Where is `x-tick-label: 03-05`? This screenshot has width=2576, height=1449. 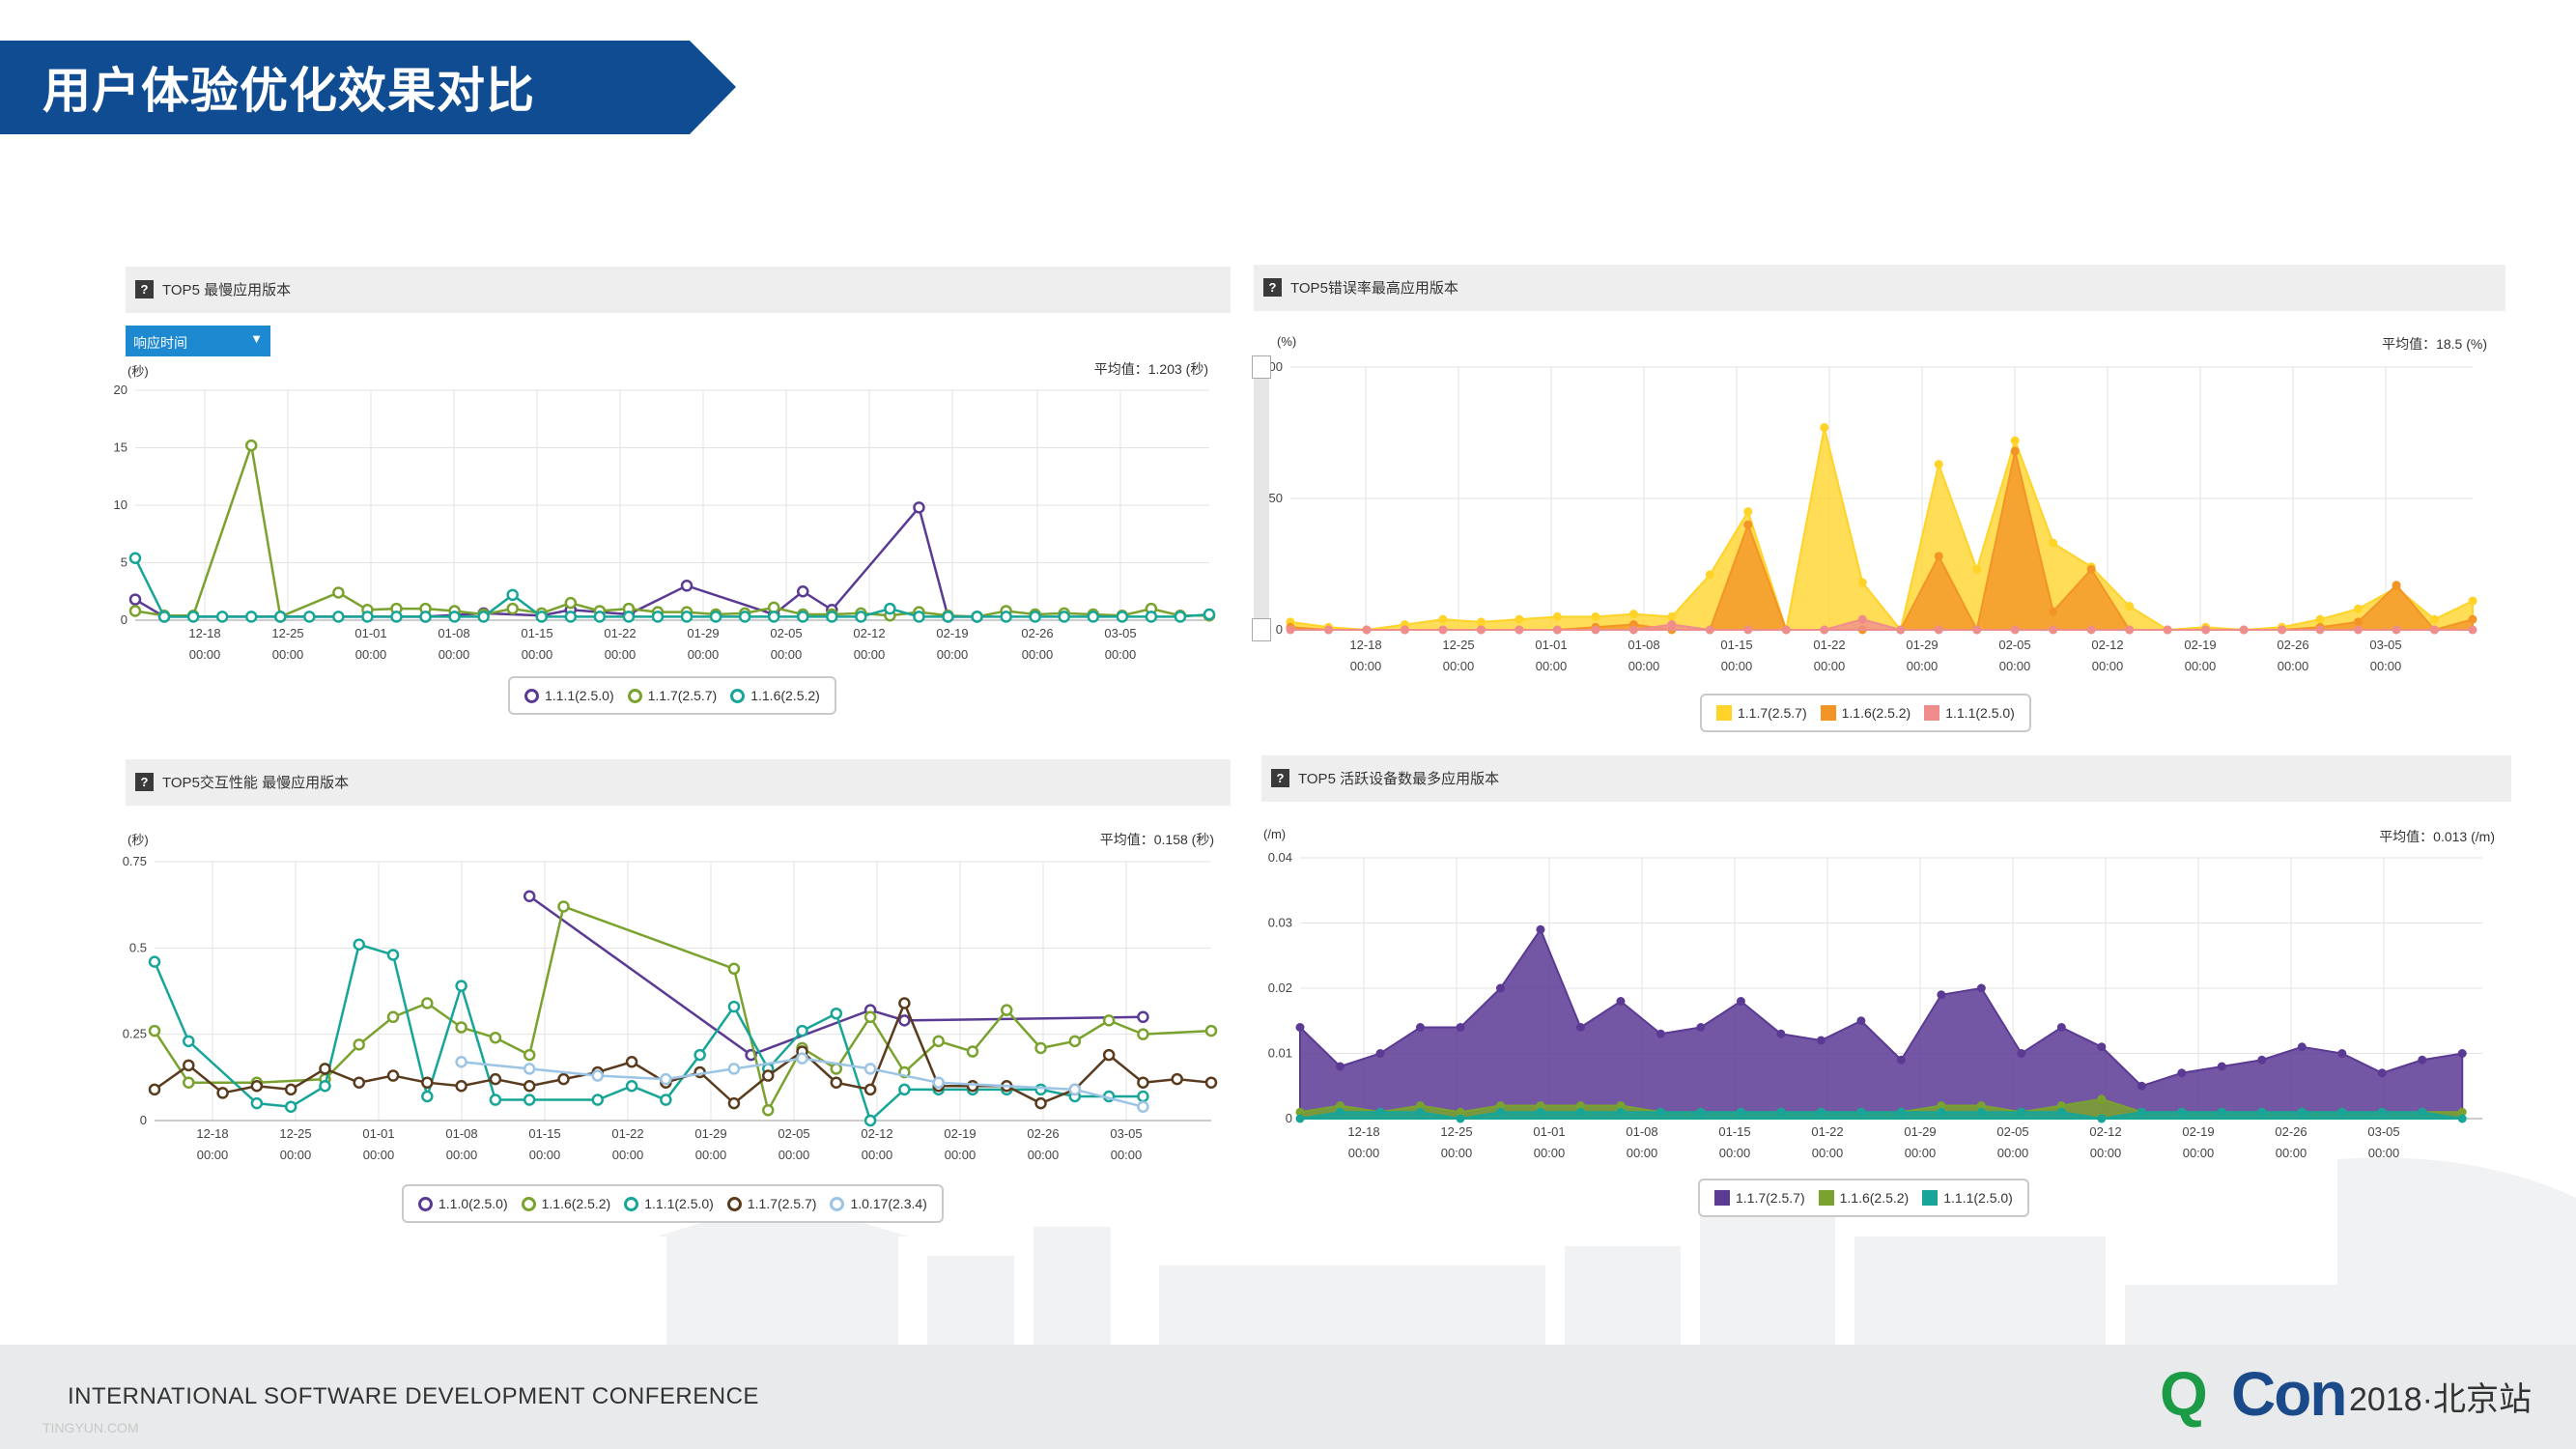 x-tick-label: 03-05 is located at coordinates (2383, 1131).